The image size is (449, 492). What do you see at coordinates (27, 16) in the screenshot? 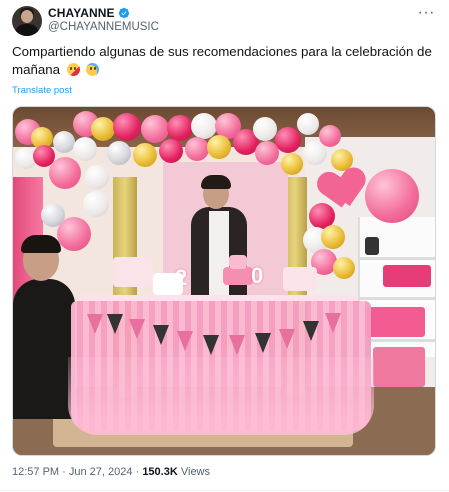
I see `avatar-head` at bounding box center [27, 16].